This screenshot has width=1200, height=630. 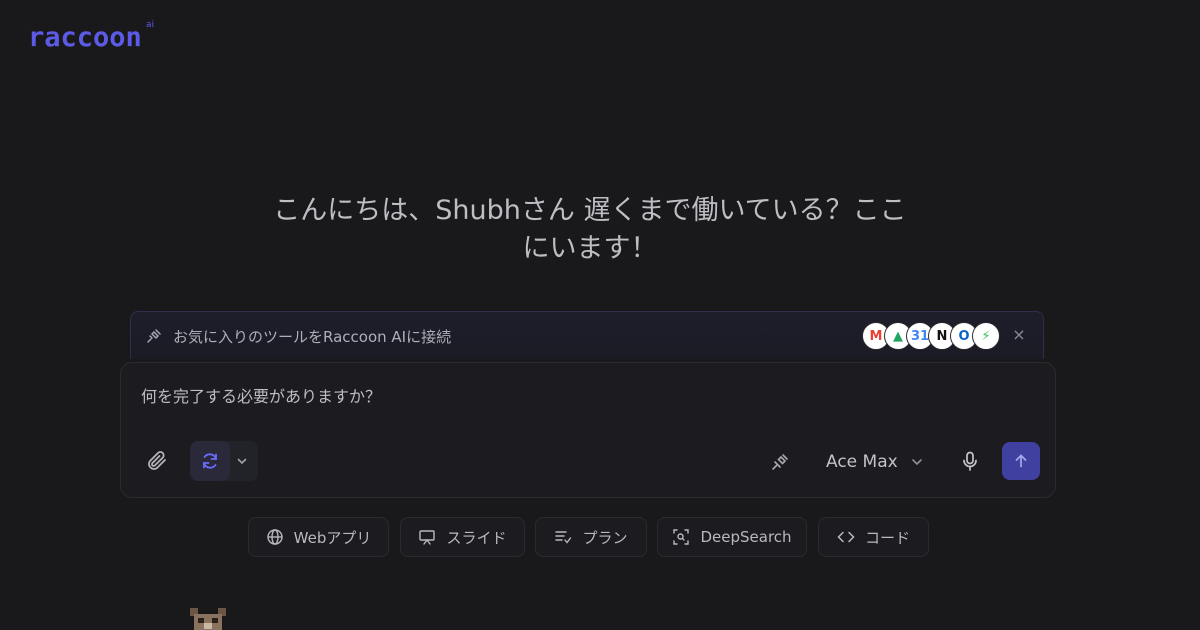 I want to click on chip-web-app: Webアプリ, so click(x=318, y=537).